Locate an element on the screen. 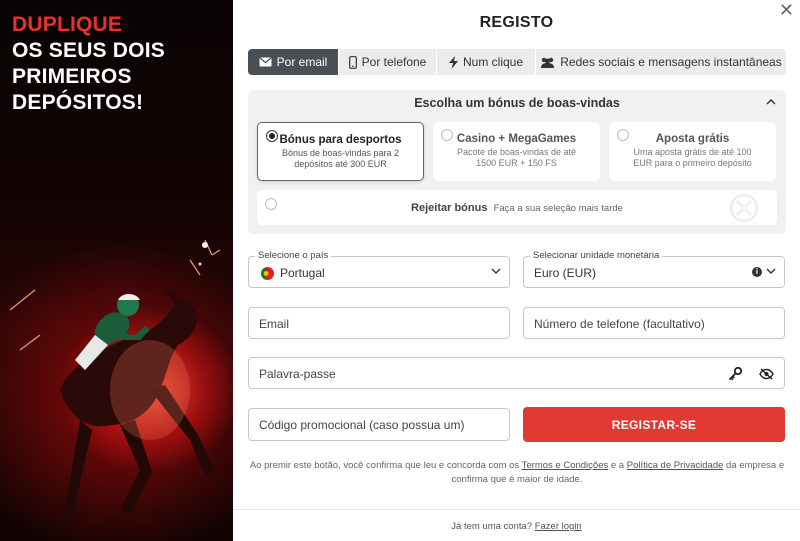  country-select: Selecione o país Portugal is located at coordinates (379, 269).